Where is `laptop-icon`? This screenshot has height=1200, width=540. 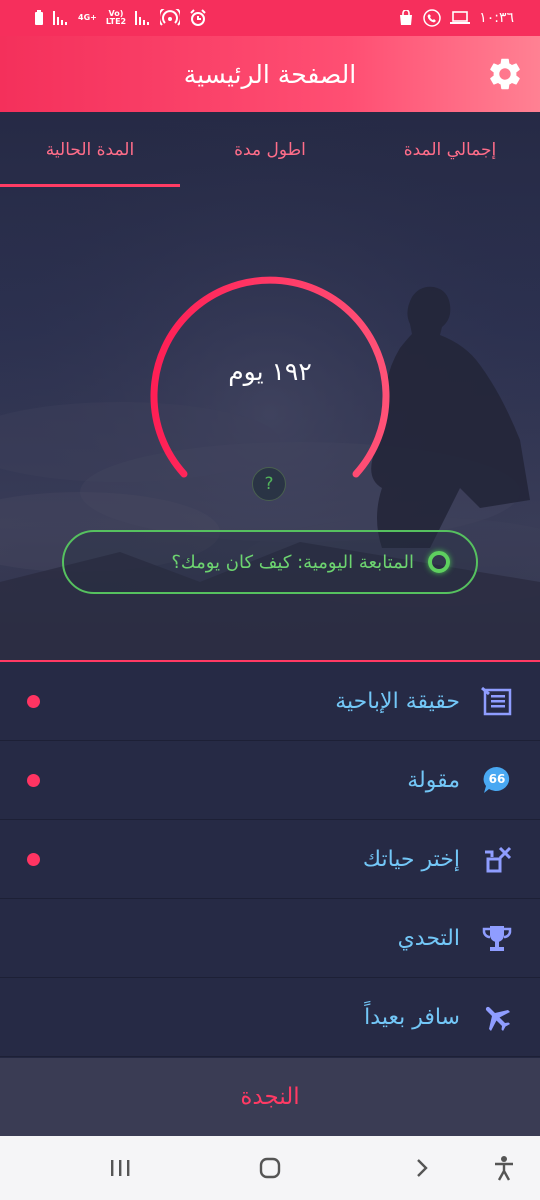
laptop-icon is located at coordinates (460, 18).